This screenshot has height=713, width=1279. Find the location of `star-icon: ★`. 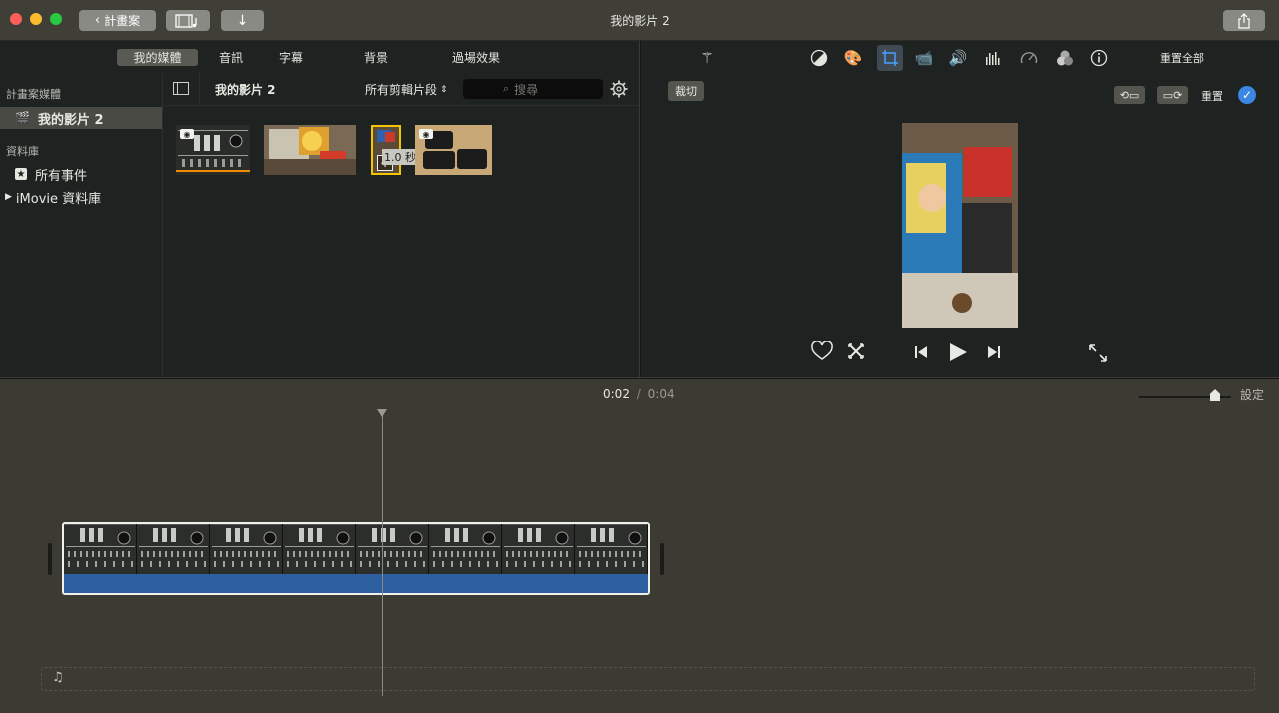

star-icon: ★ is located at coordinates (21, 174).